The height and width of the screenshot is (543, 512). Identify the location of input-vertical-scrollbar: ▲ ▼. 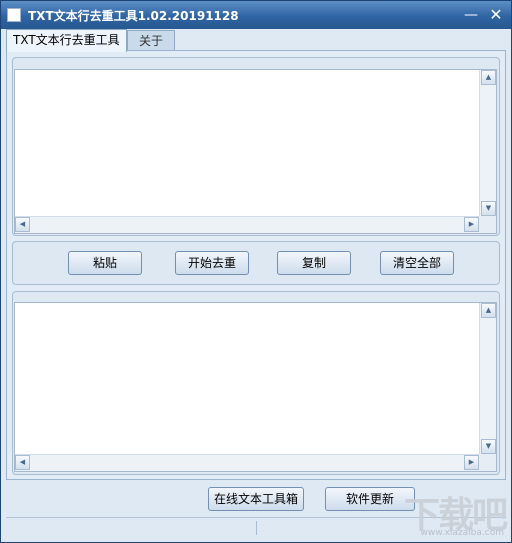
(487, 143).